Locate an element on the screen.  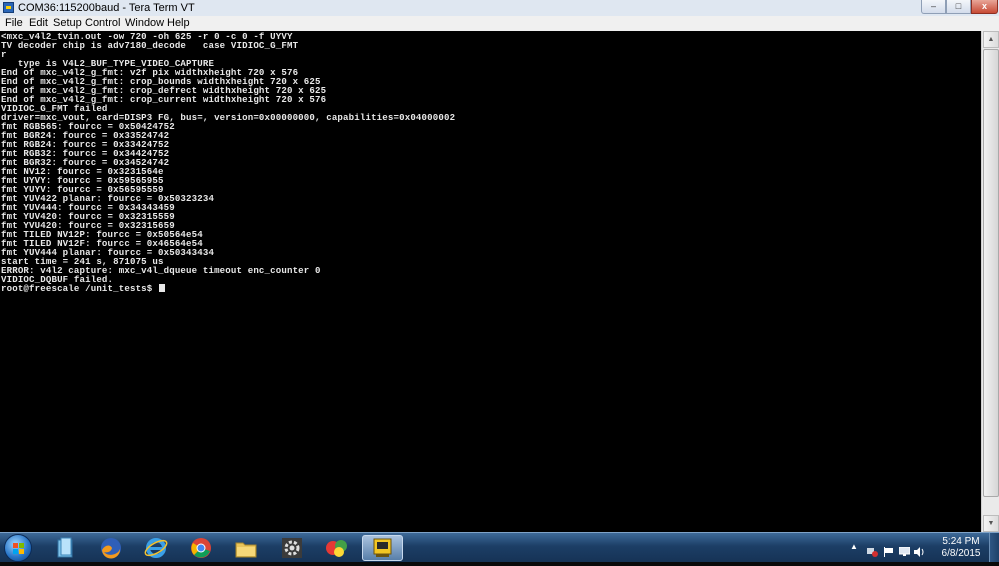
colorful-app-icon is located at coordinates (337, 548).